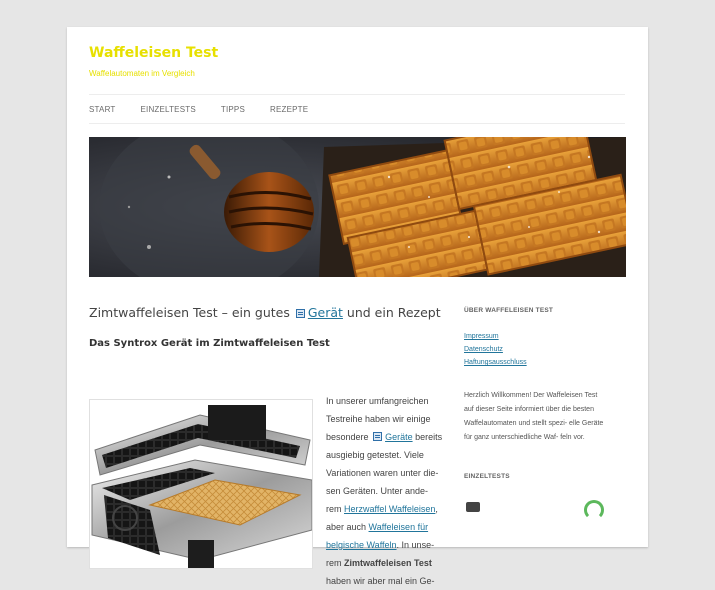 The height and width of the screenshot is (590, 715). Describe the element at coordinates (142, 73) in the screenshot. I see `site-description: Waffelautomaten im Vergleich` at that location.